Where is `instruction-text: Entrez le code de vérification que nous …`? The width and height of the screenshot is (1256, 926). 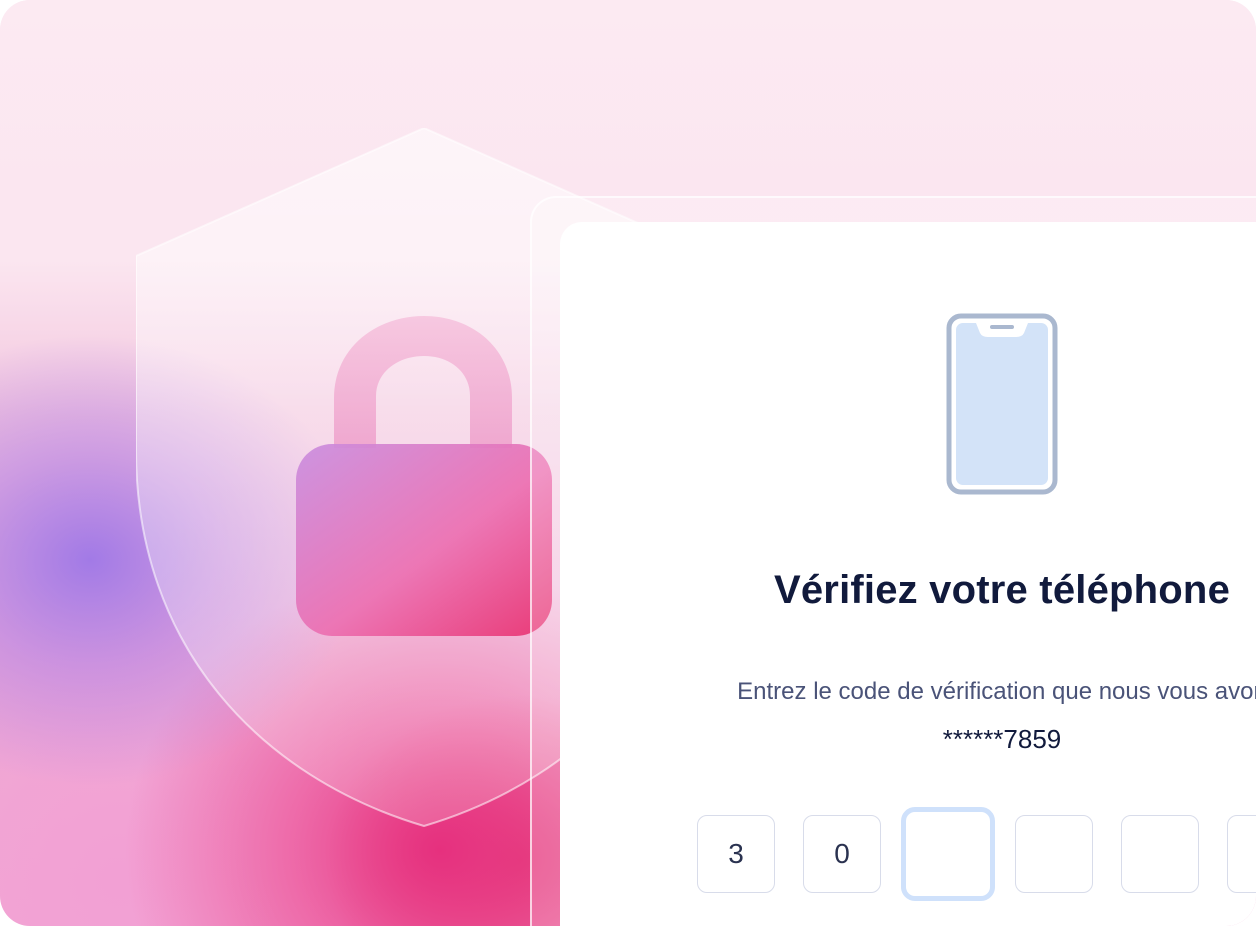 instruction-text: Entrez le code de vérification que nous … is located at coordinates (996, 691).